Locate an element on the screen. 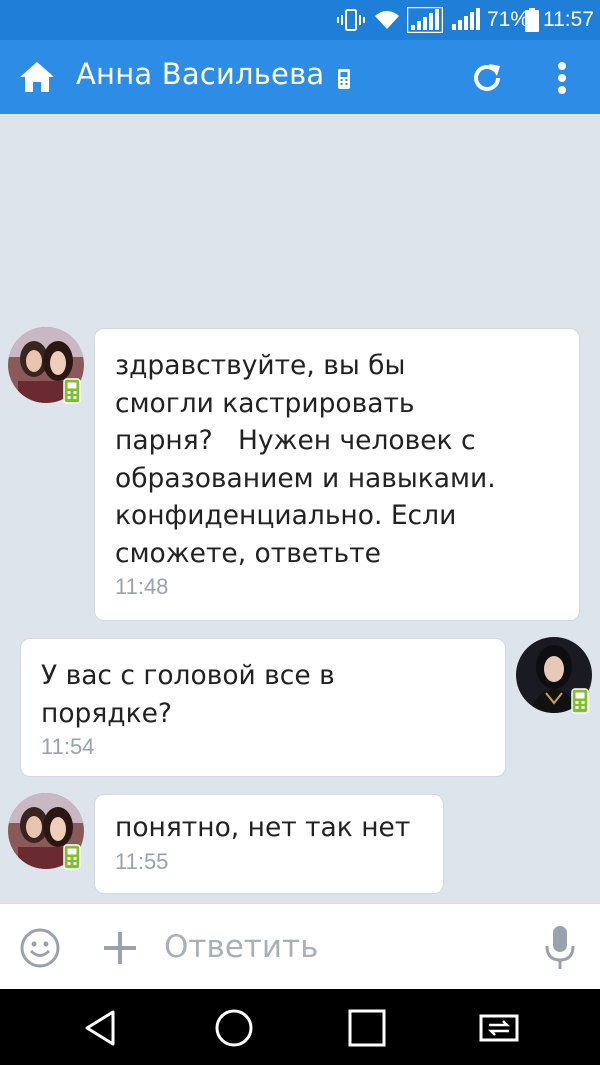 This screenshot has width=600, height=1065. message-line: здравствуйте, вы бы is located at coordinates (260, 365).